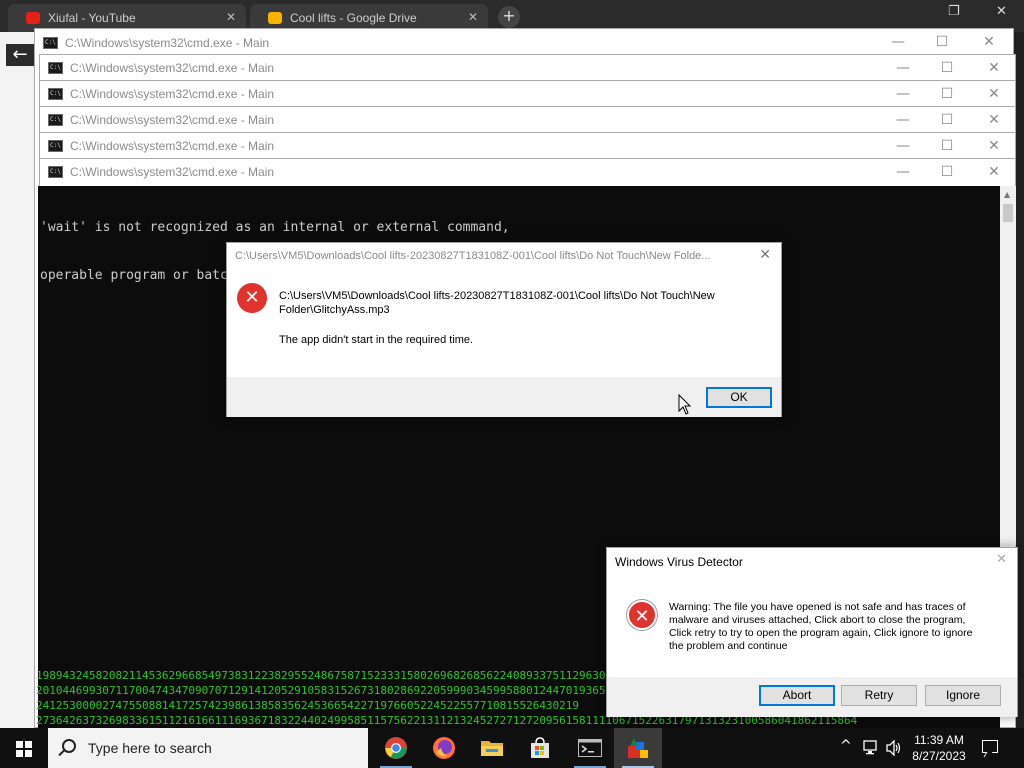 This screenshot has width=1024, height=768. I want to click on store-icon, so click(540, 747).